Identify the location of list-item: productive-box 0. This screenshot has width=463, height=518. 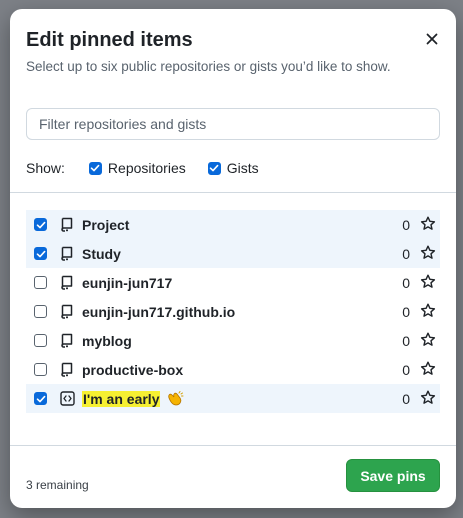
(233, 369).